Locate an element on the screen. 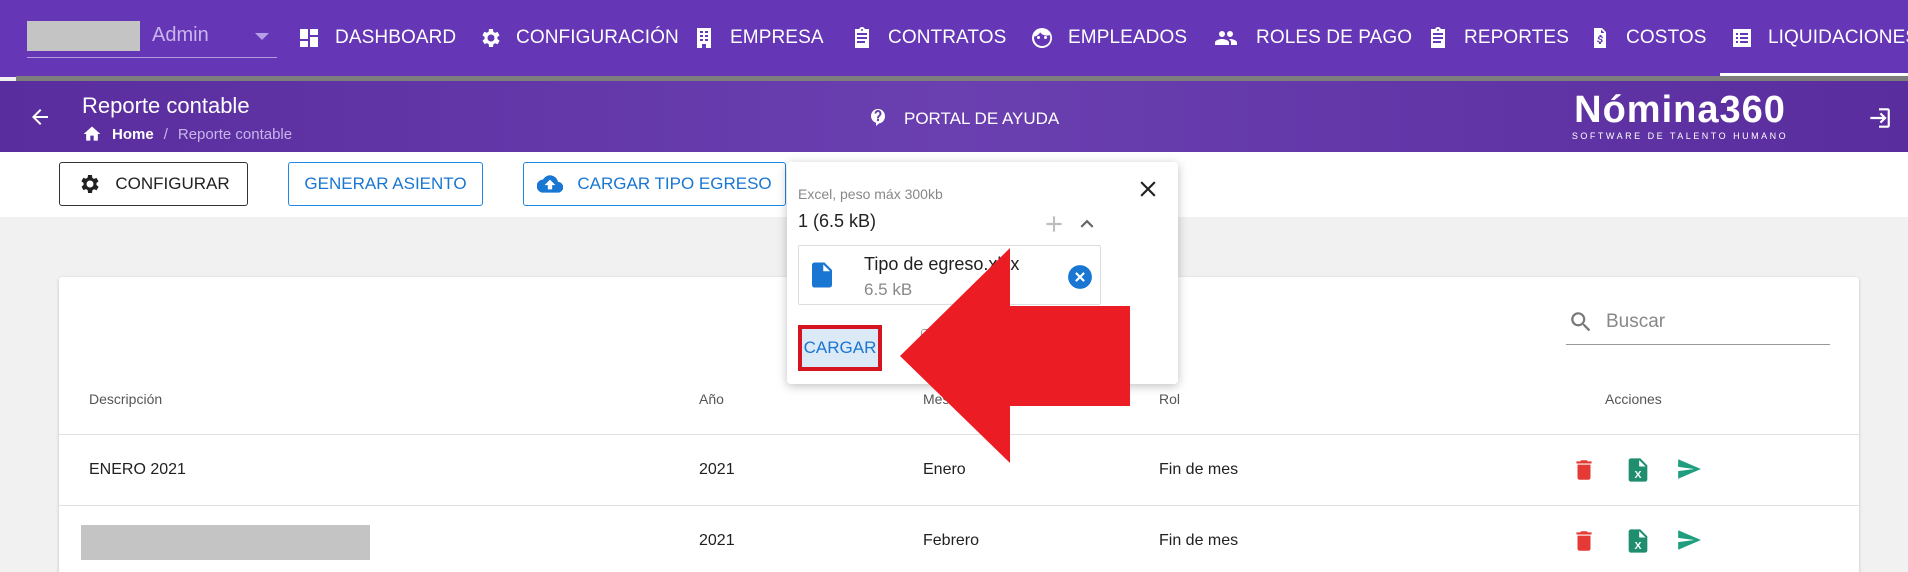  generar-asiento-label: GENERAR ASIENTO is located at coordinates (385, 183).